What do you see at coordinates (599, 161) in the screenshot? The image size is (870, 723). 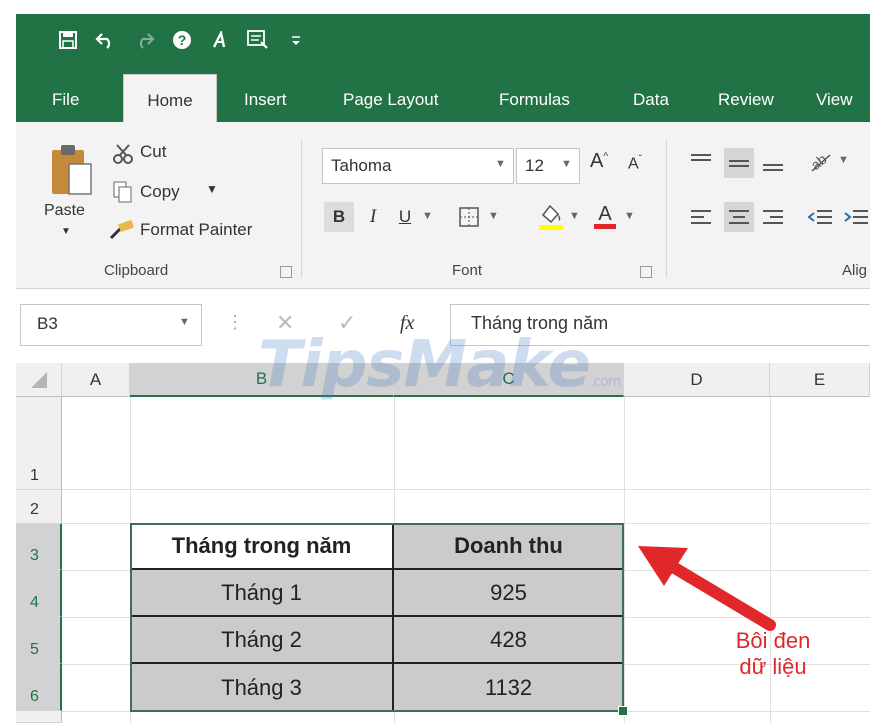 I see `increase-font-size-icon: A^` at bounding box center [599, 161].